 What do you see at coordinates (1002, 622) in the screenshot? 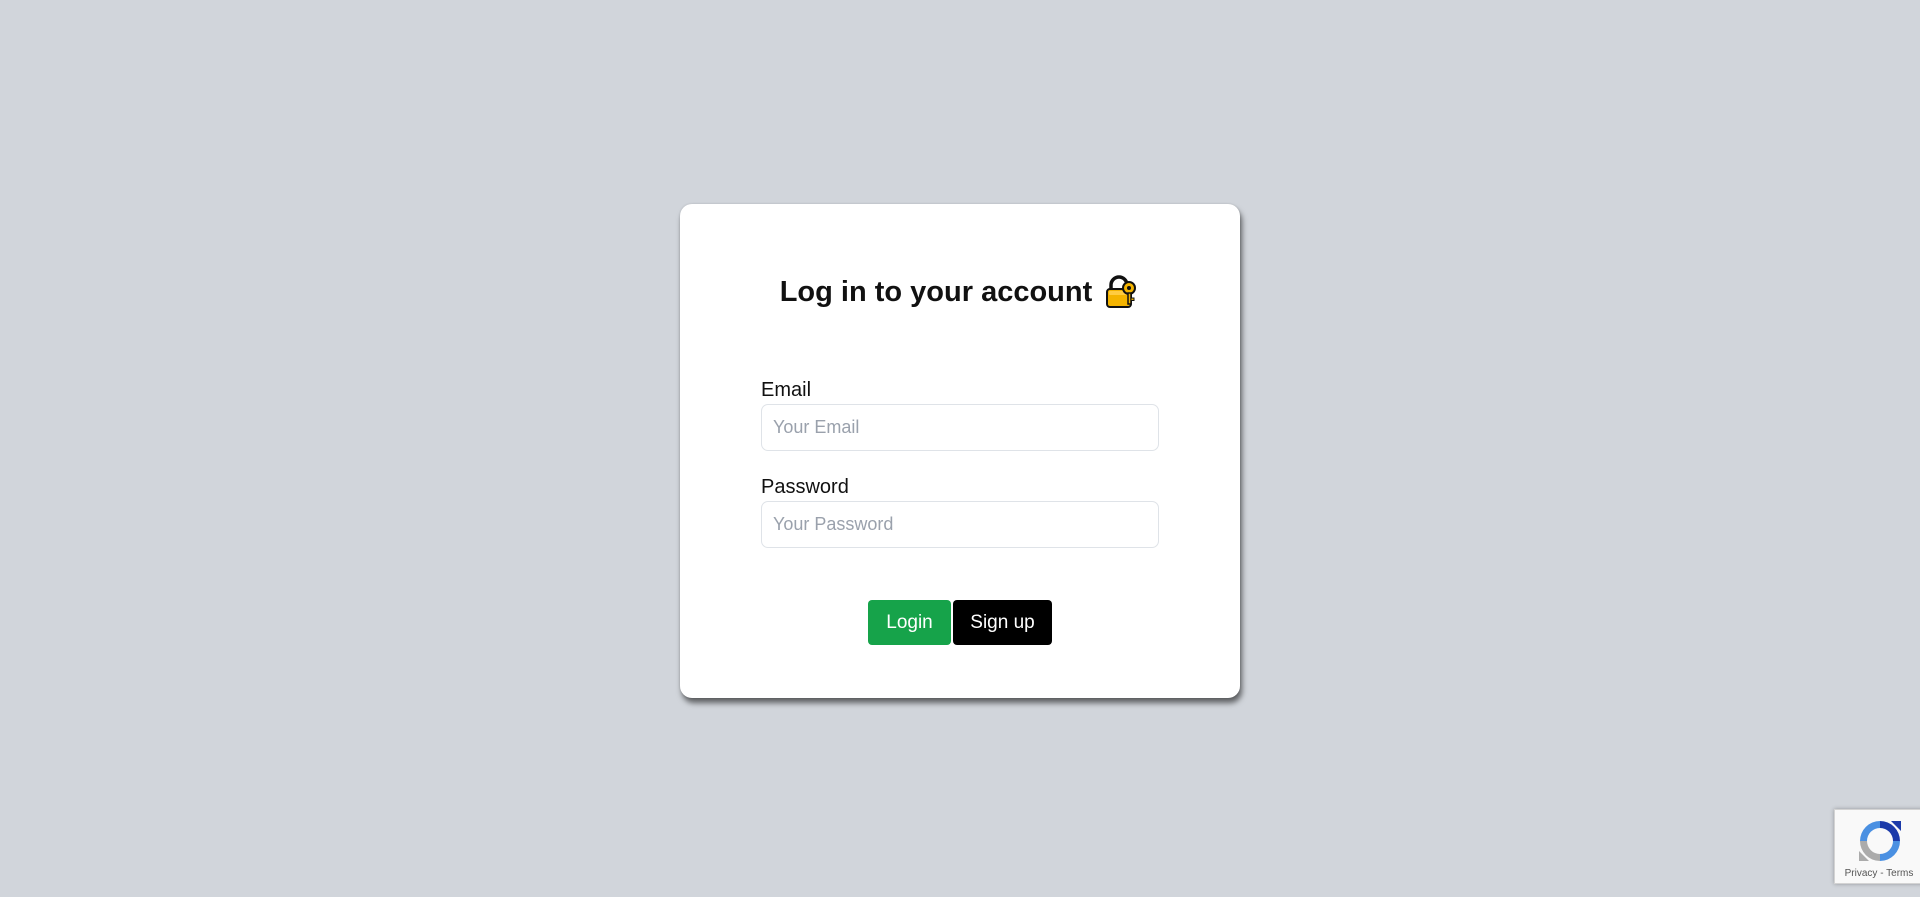
I see `signup-button: Sign up` at bounding box center [1002, 622].